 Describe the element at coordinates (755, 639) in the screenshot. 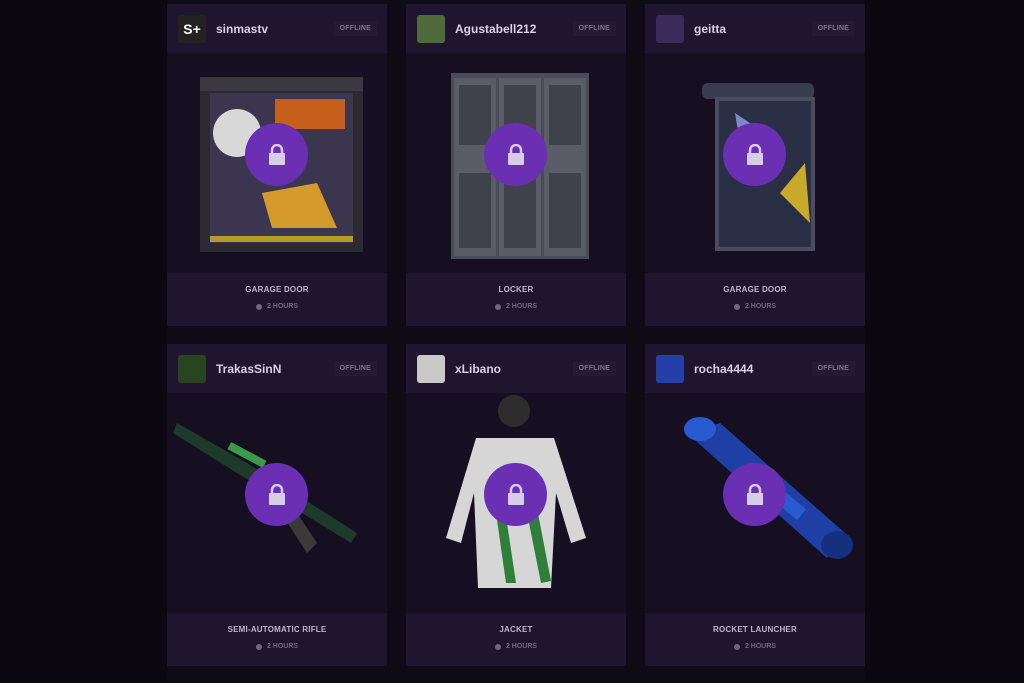

I see `card-footer: ROCKET LAUNCHER 2 HOURS` at that location.